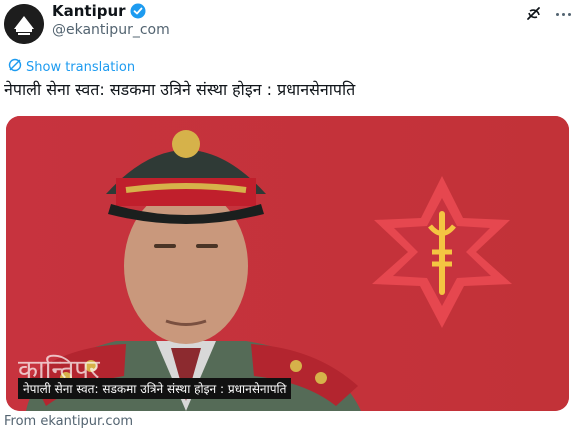  I want to click on verified-badge-icon, so click(138, 11).